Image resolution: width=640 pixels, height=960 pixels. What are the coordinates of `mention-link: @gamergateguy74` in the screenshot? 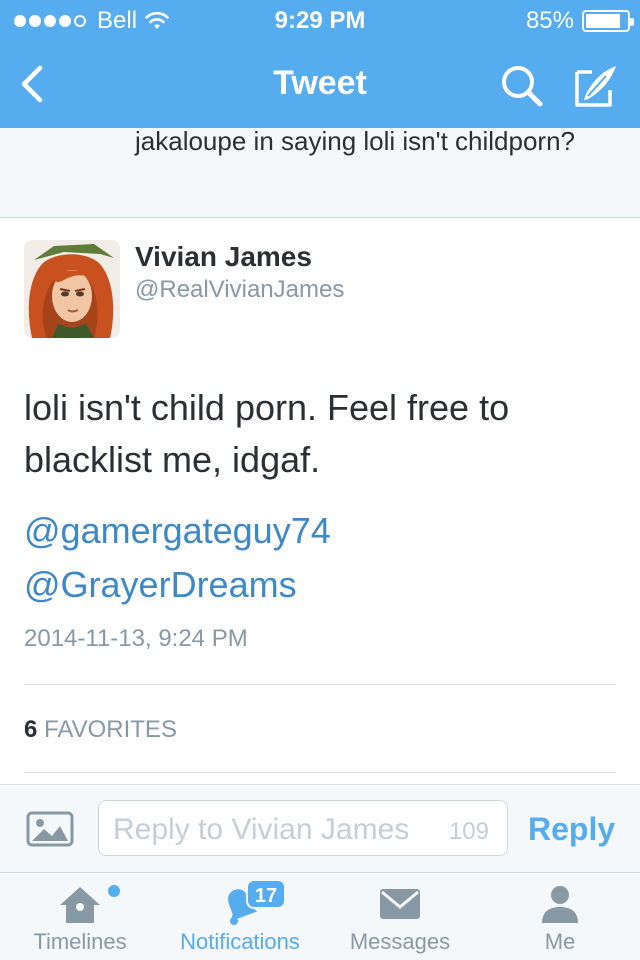 It's located at (177, 531).